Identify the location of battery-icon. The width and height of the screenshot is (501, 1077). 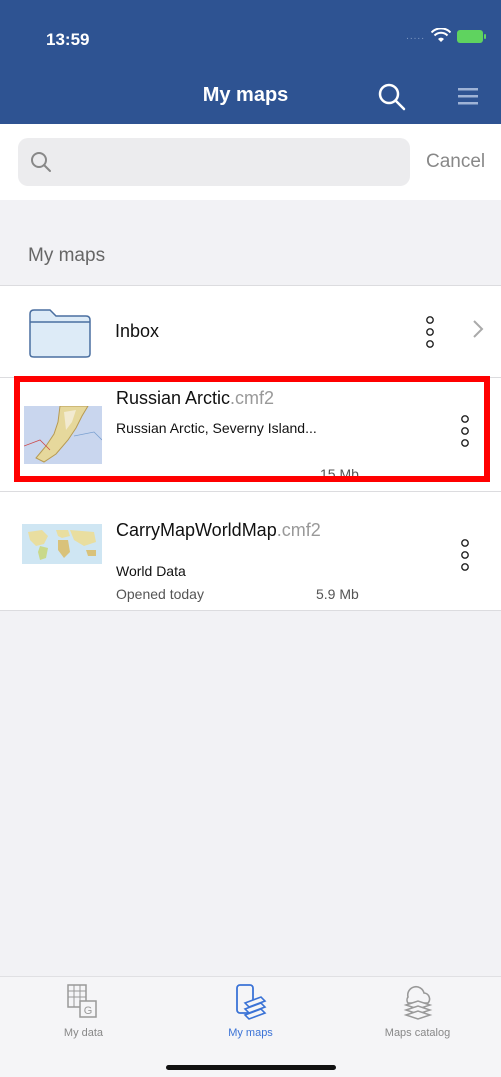
(471, 36).